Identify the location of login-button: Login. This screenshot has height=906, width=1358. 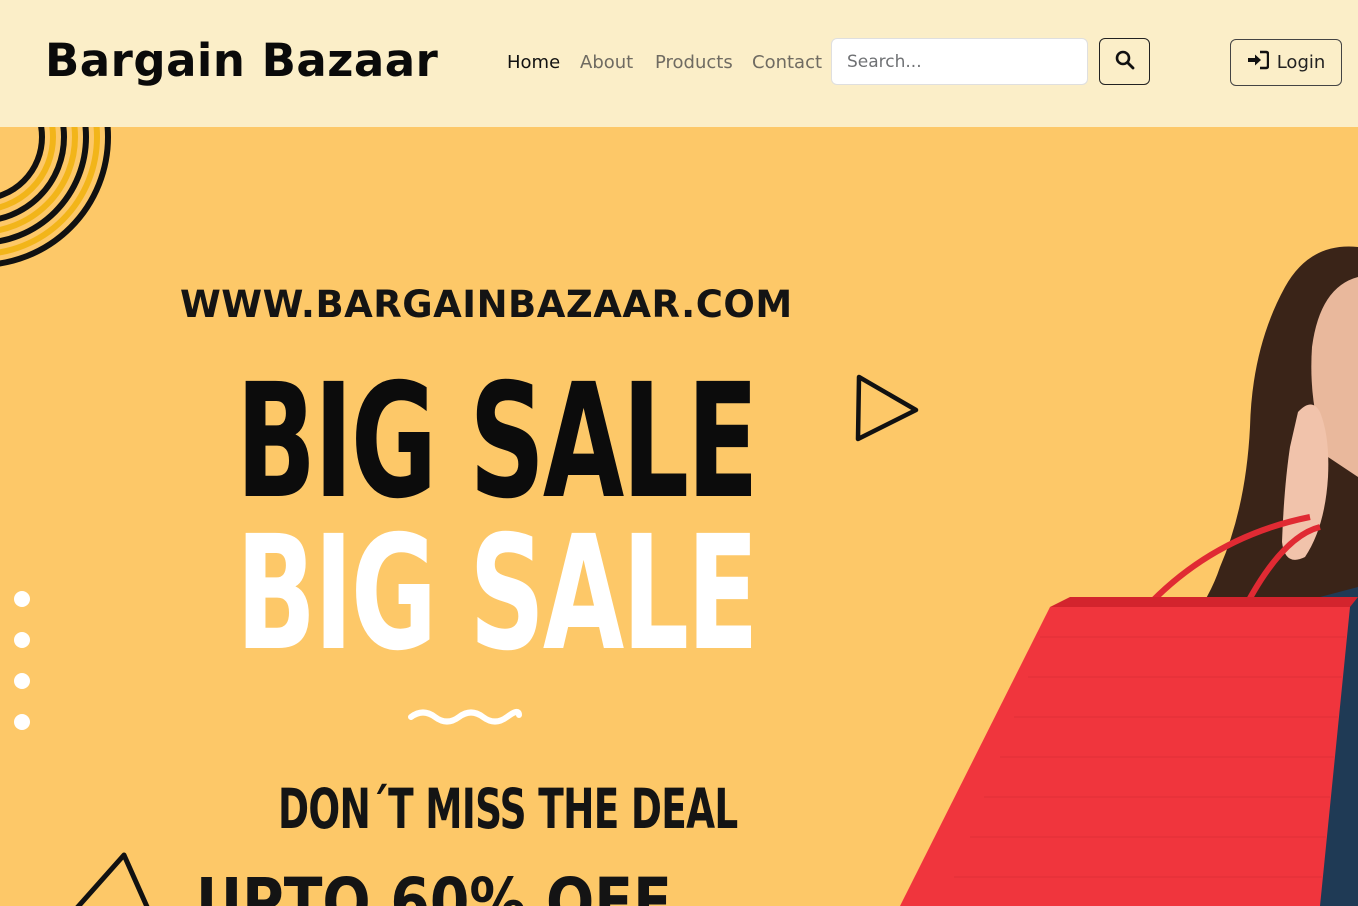
(1286, 62).